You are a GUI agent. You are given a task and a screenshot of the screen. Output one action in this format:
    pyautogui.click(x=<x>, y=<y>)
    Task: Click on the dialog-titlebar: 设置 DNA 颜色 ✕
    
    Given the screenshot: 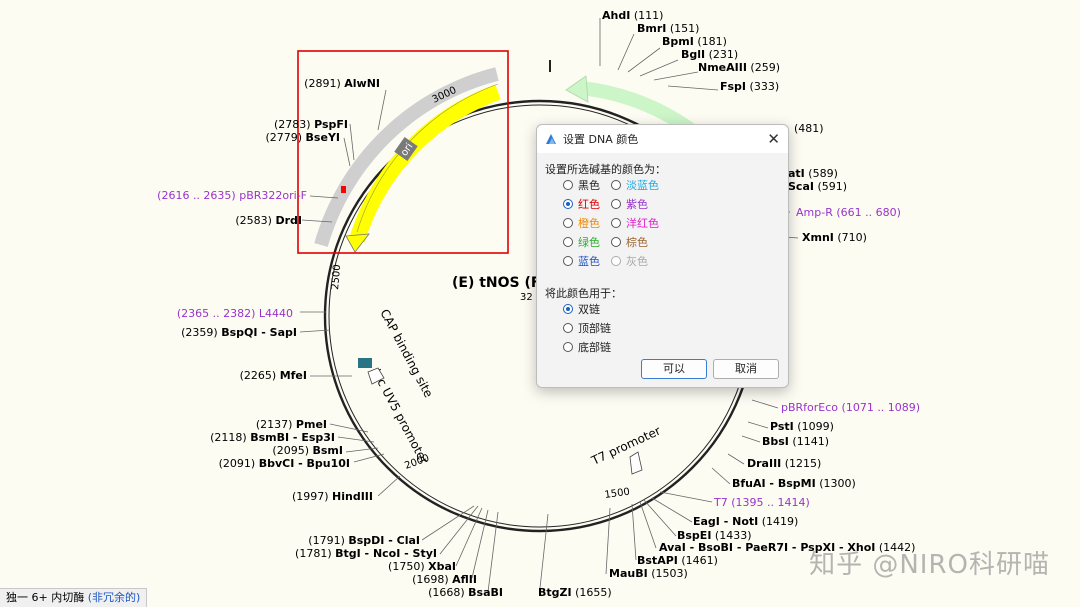 What is the action you would take?
    pyautogui.click(x=662, y=139)
    